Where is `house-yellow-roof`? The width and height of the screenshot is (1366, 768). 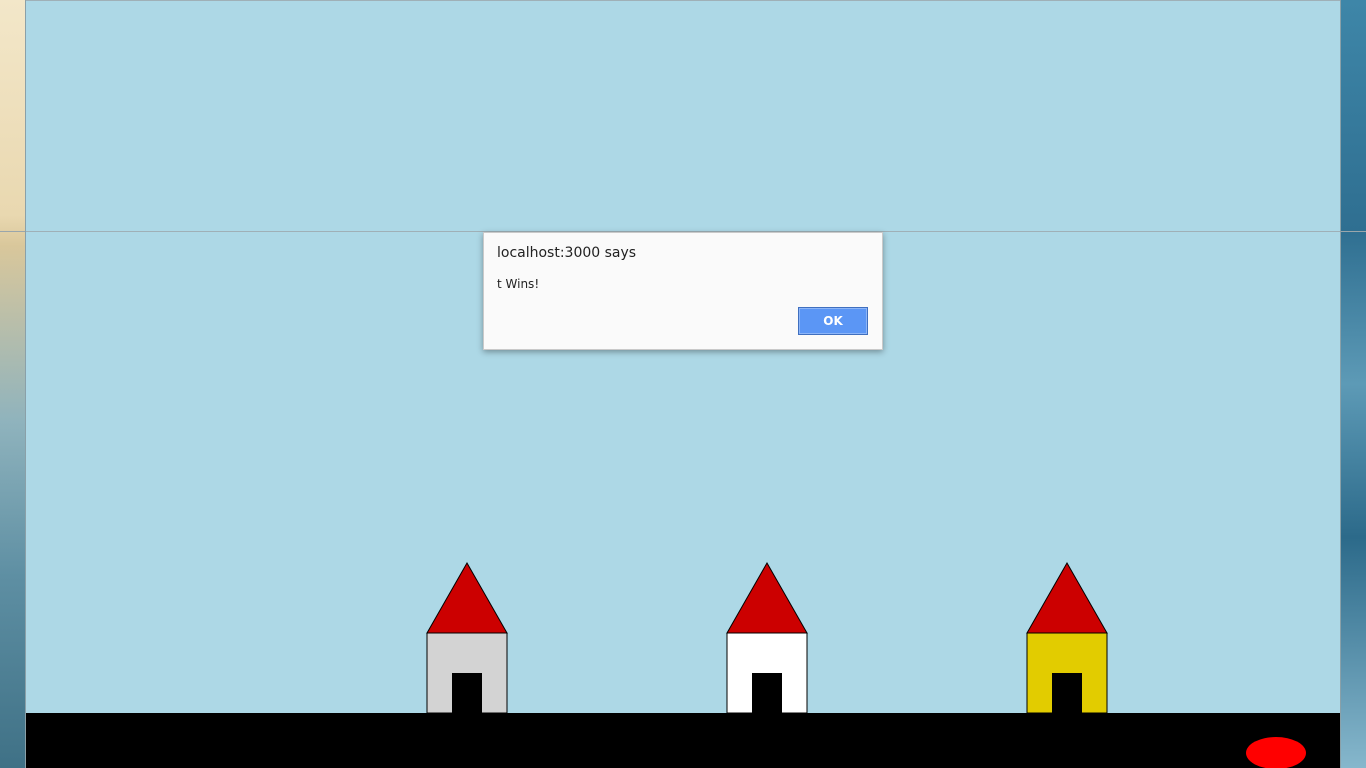 house-yellow-roof is located at coordinates (1067, 598).